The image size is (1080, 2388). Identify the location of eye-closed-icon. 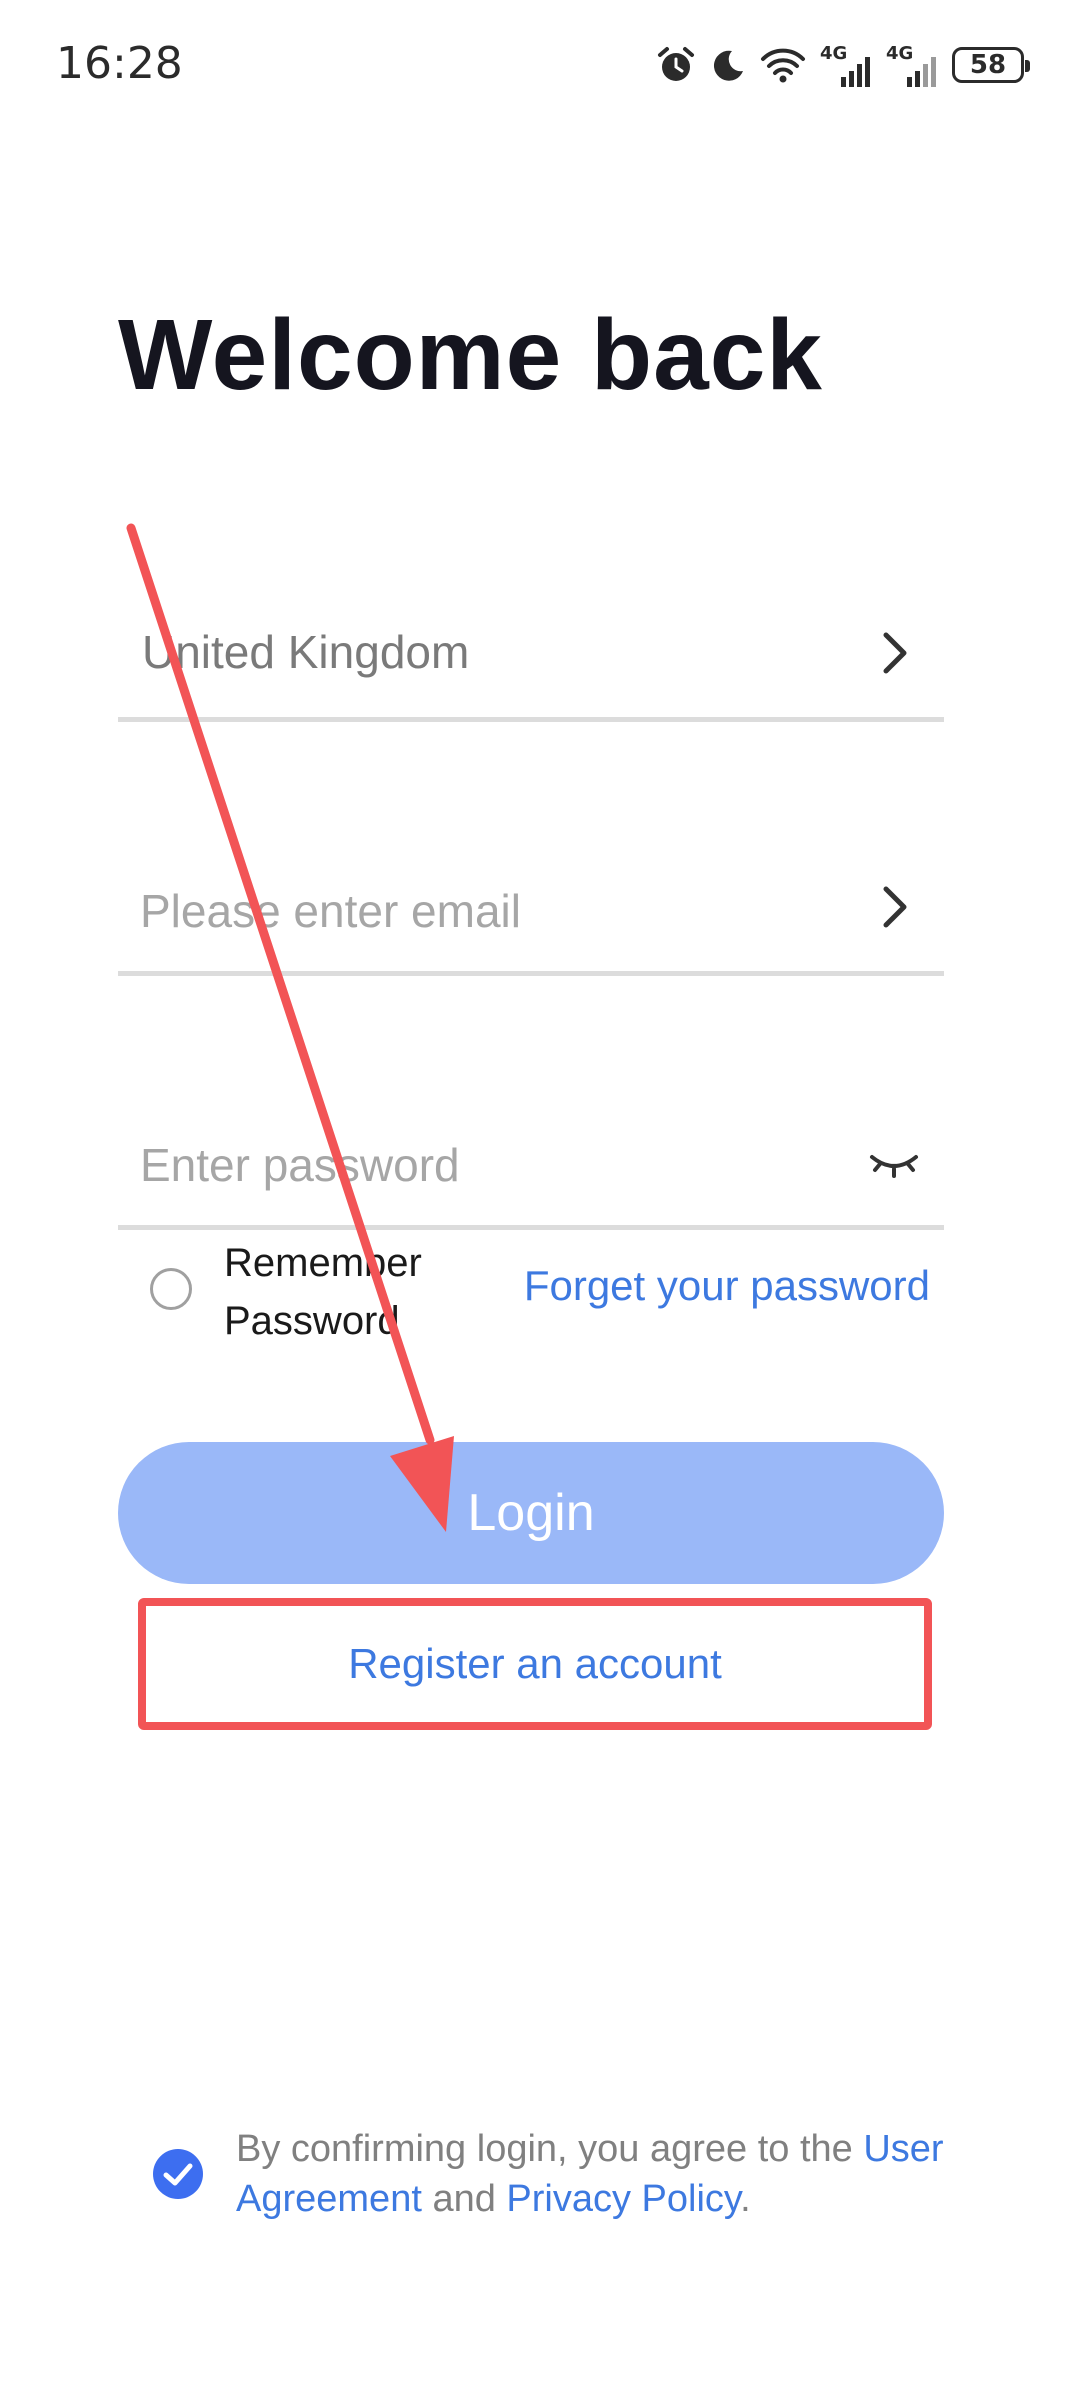
(894, 1161).